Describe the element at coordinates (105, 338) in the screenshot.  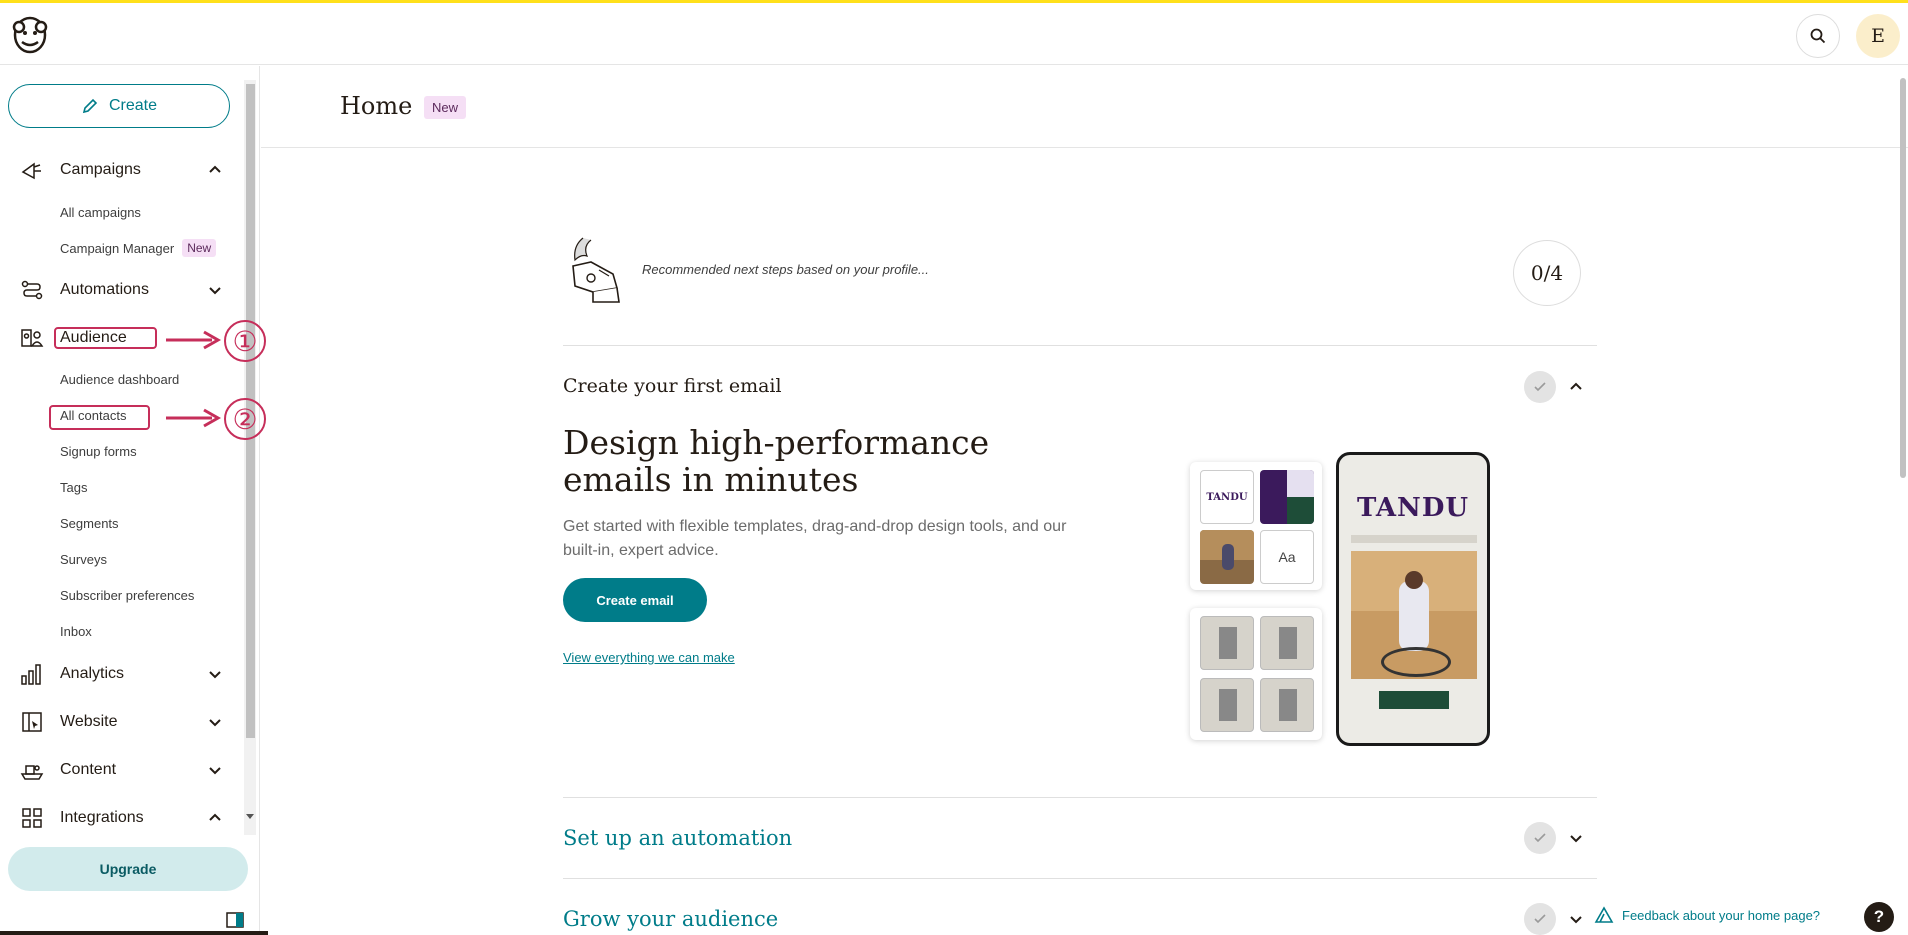
I see `annotation-box-audience` at that location.